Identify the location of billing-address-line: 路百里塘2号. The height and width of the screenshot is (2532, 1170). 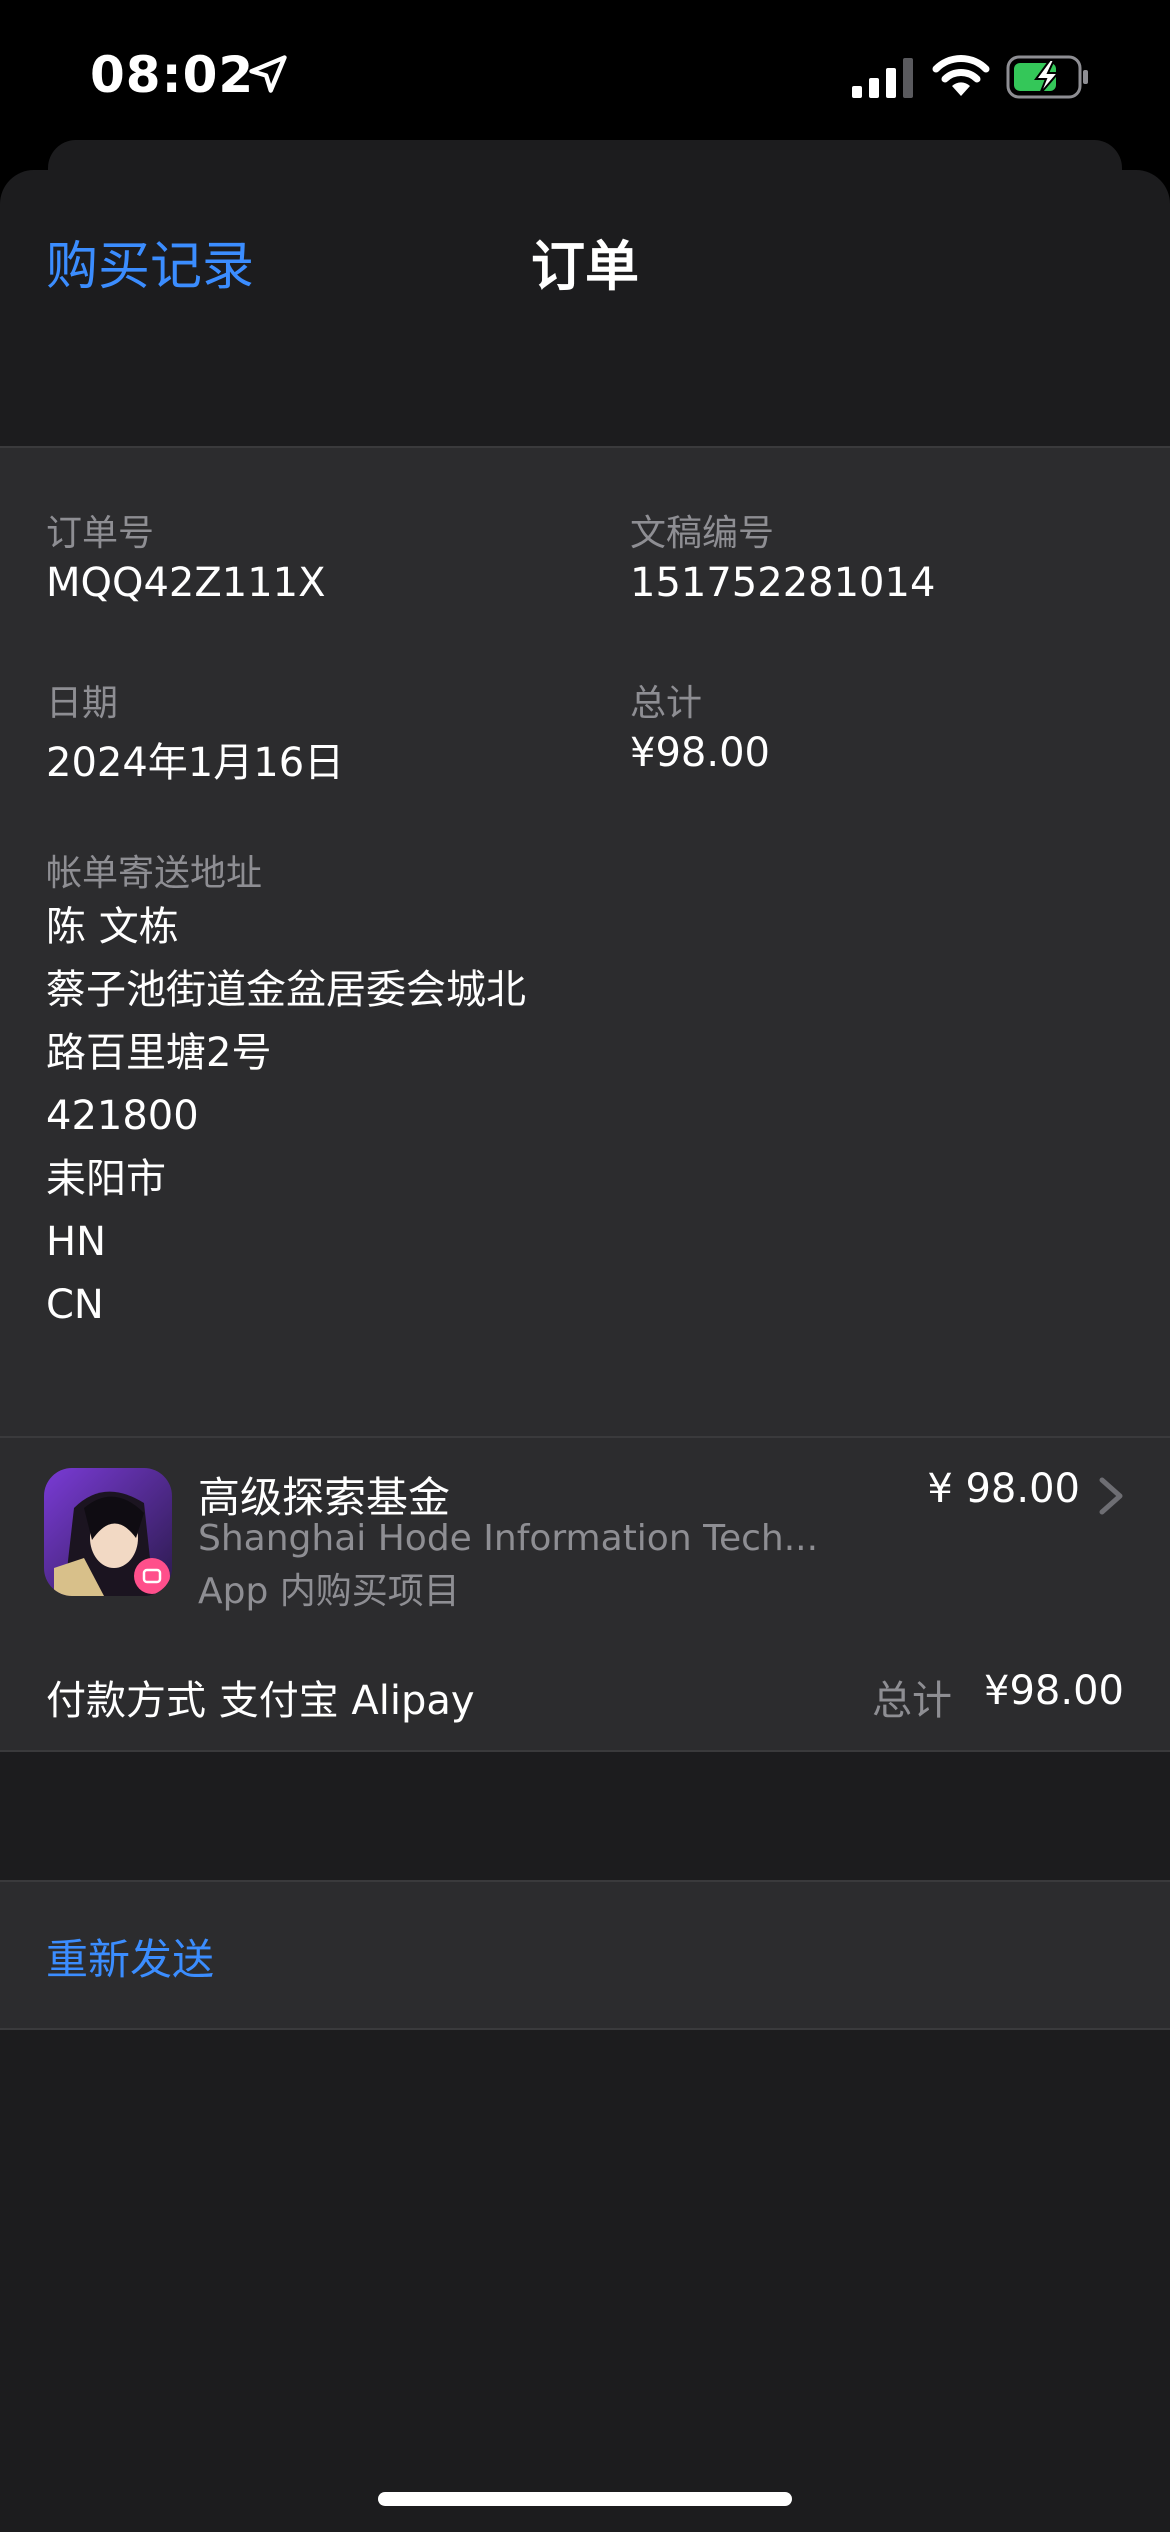
(159, 1053).